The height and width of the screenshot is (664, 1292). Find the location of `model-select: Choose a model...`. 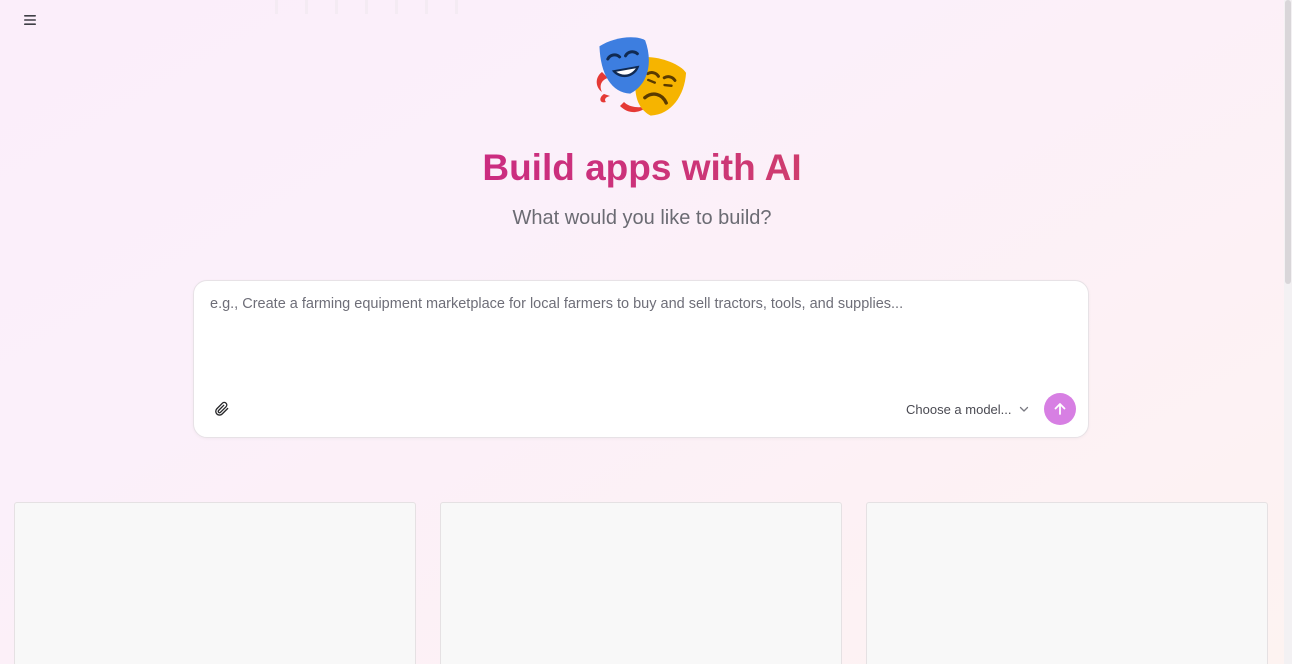

model-select: Choose a model... is located at coordinates (968, 409).